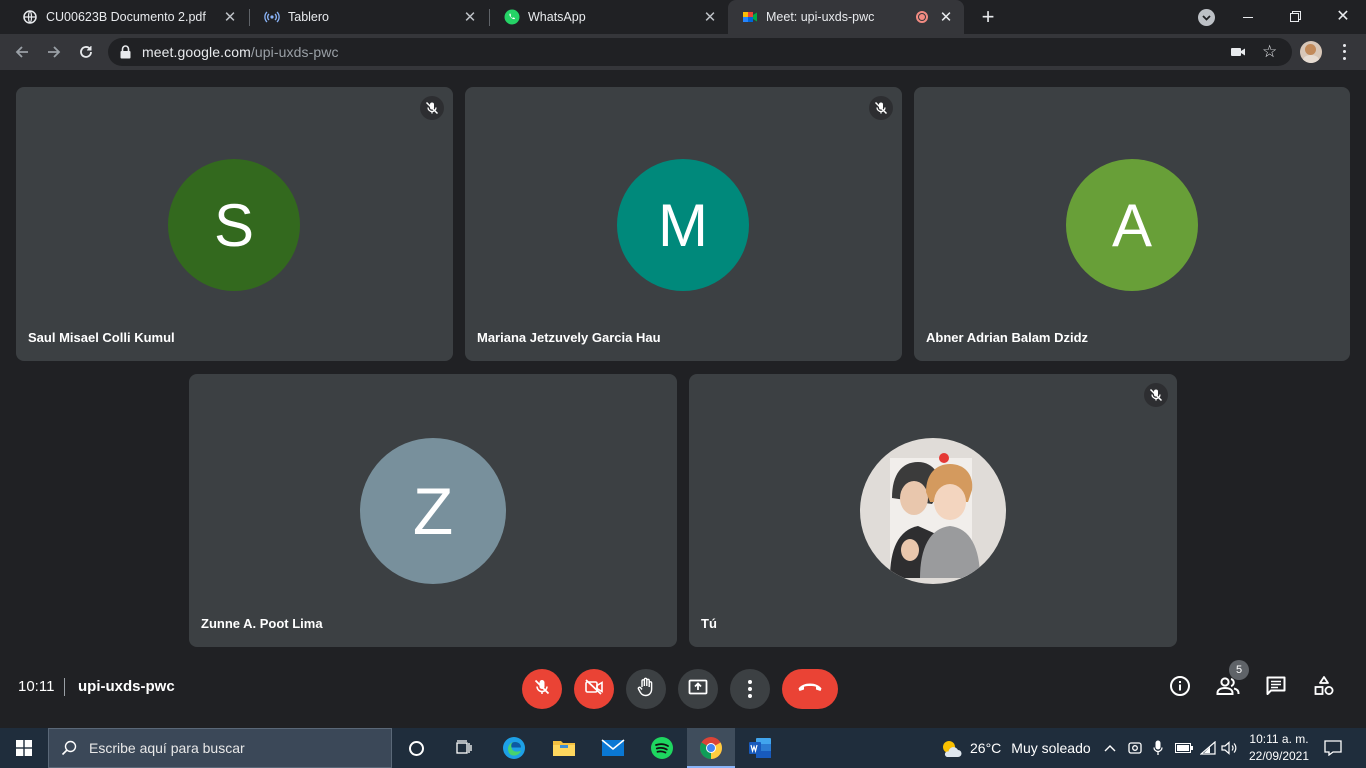  I want to click on participant-tile: S Saul Misael Colli Kumul, so click(234, 224).